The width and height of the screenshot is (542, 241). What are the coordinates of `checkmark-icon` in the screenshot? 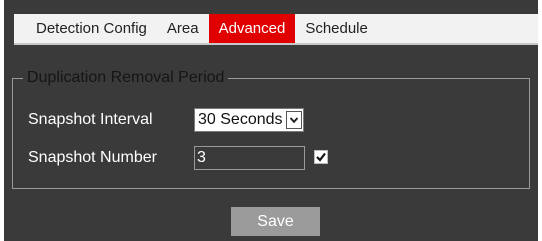 It's located at (321, 157).